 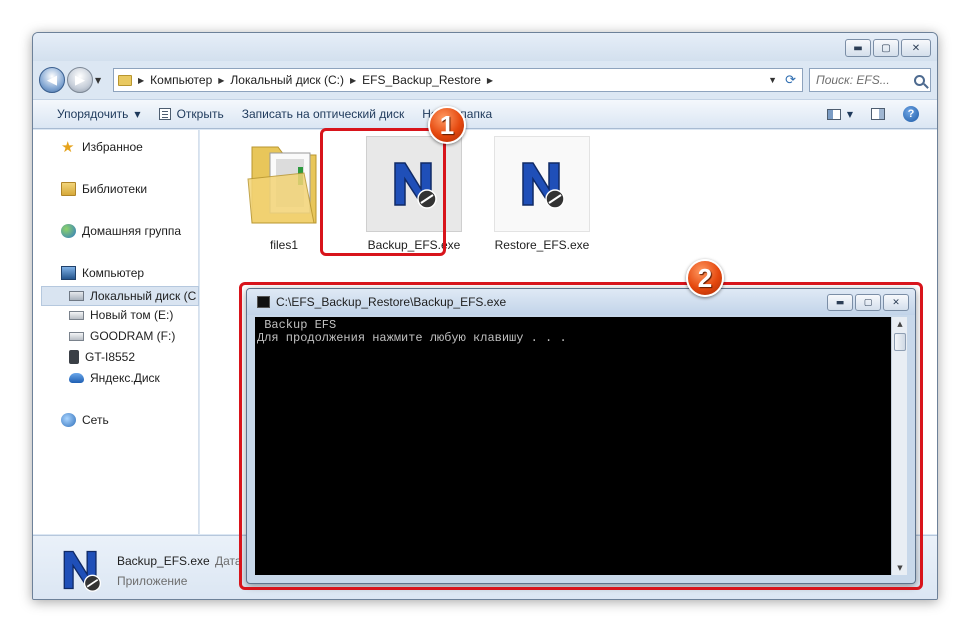 What do you see at coordinates (68, 231) in the screenshot?
I see `homegroup-icon` at bounding box center [68, 231].